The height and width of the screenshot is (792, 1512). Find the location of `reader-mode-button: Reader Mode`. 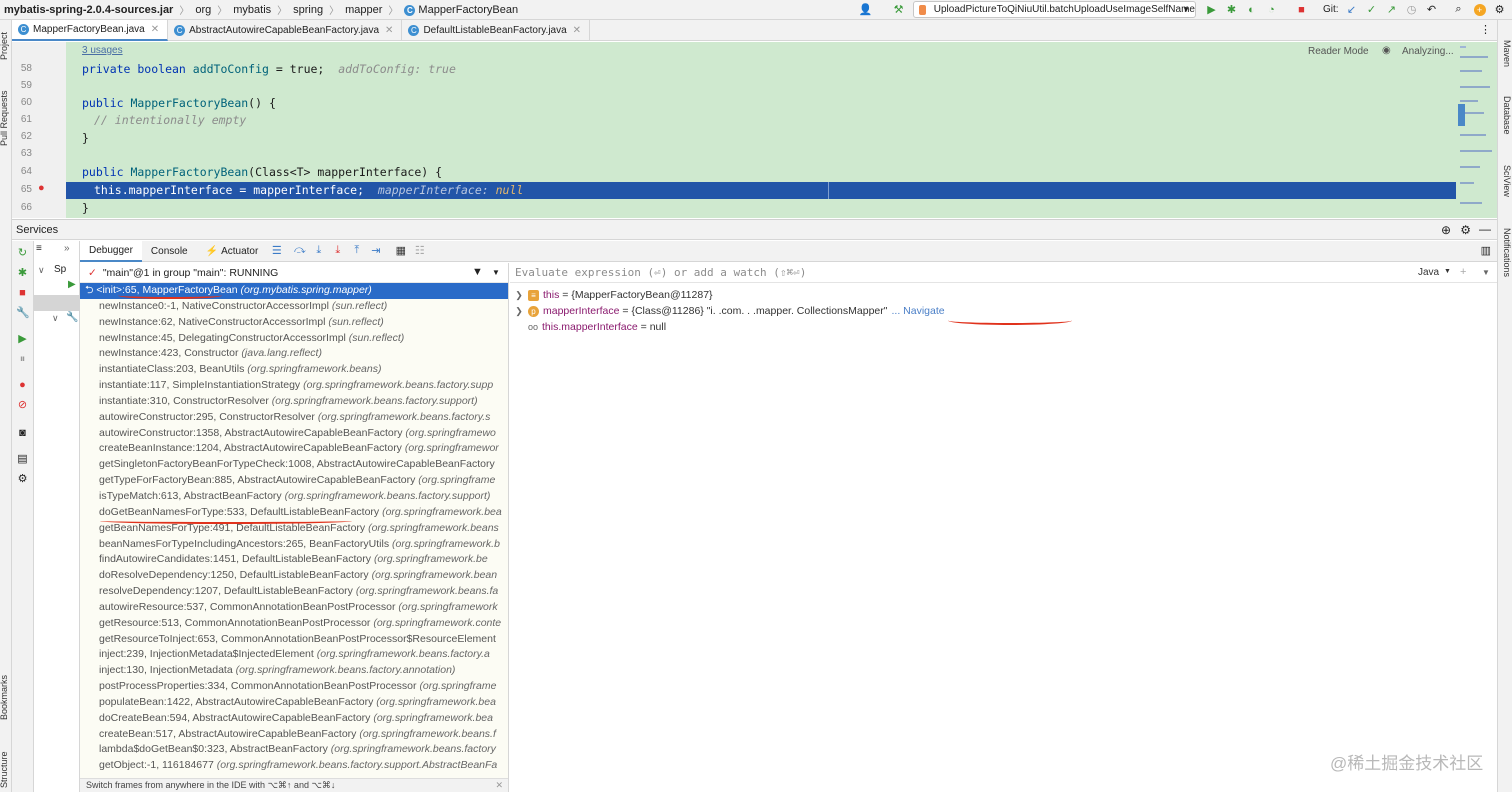

reader-mode-button: Reader Mode is located at coordinates (1338, 51).